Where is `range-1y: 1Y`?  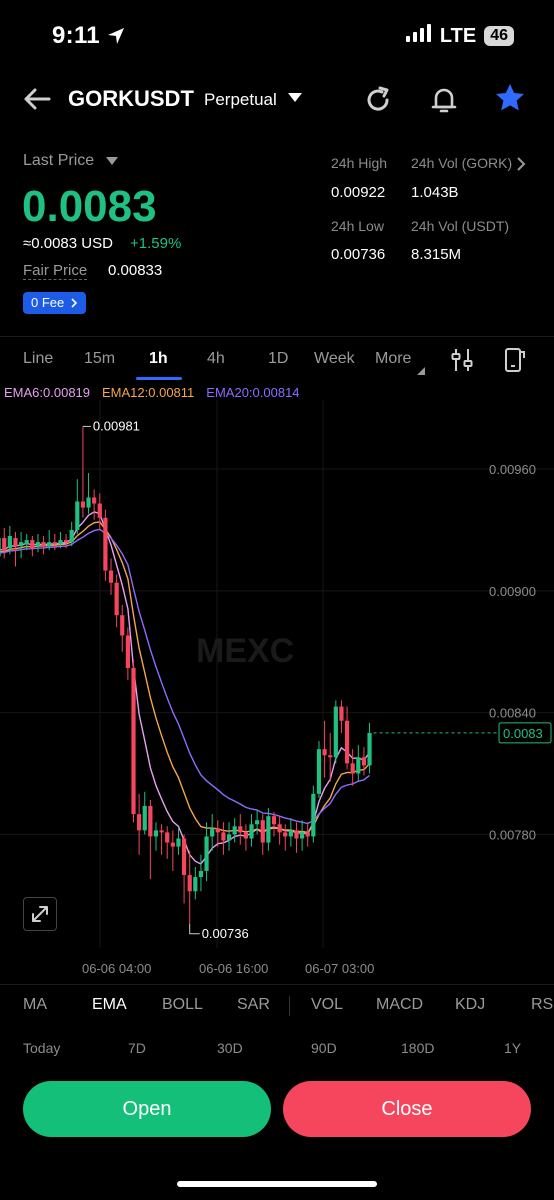 range-1y: 1Y is located at coordinates (512, 1048).